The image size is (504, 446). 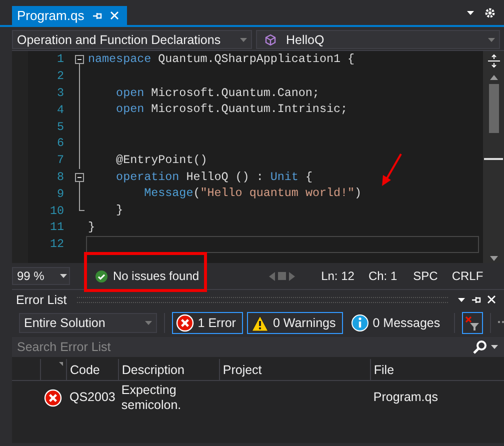 I want to click on warning-icon, so click(x=259, y=323).